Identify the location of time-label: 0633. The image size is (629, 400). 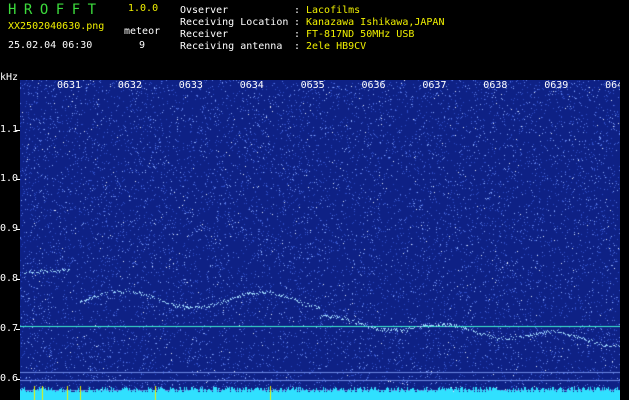
(190, 85).